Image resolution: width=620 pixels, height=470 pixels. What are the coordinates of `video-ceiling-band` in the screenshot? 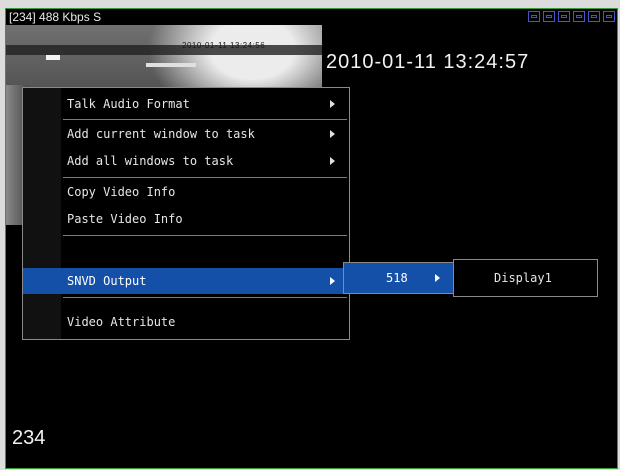 It's located at (164, 50).